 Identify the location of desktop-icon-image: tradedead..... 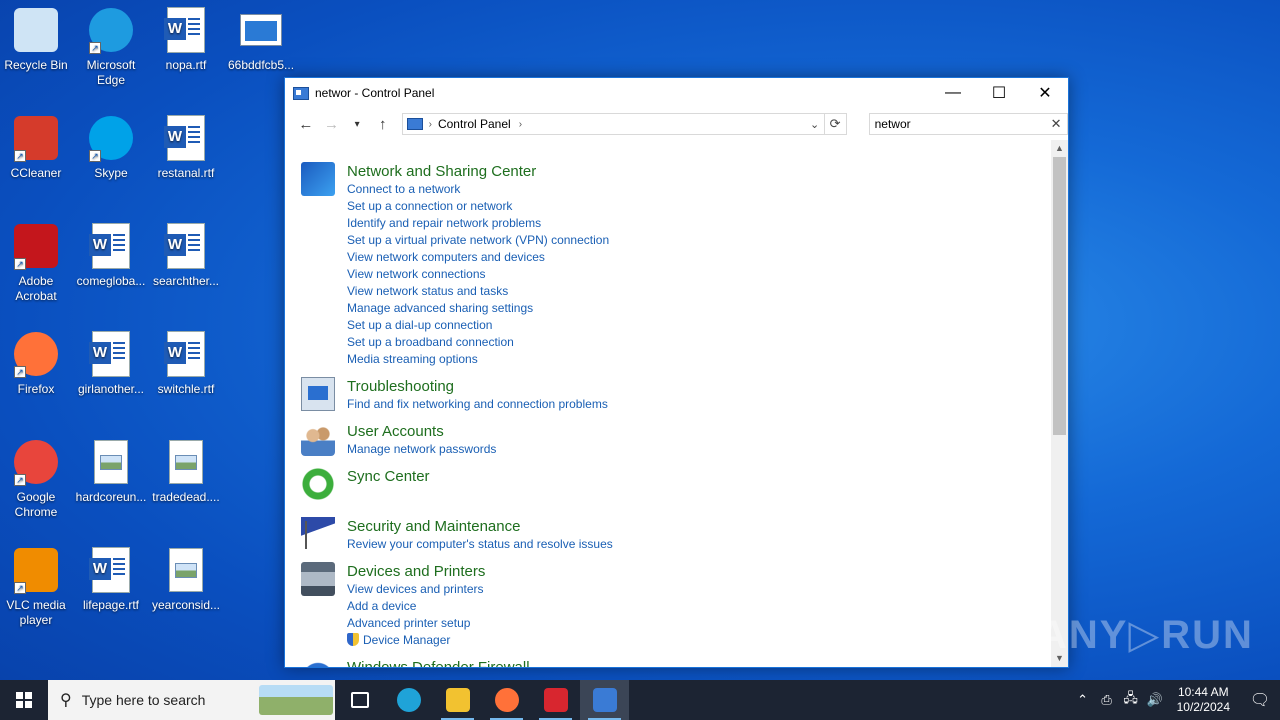
(186, 471).